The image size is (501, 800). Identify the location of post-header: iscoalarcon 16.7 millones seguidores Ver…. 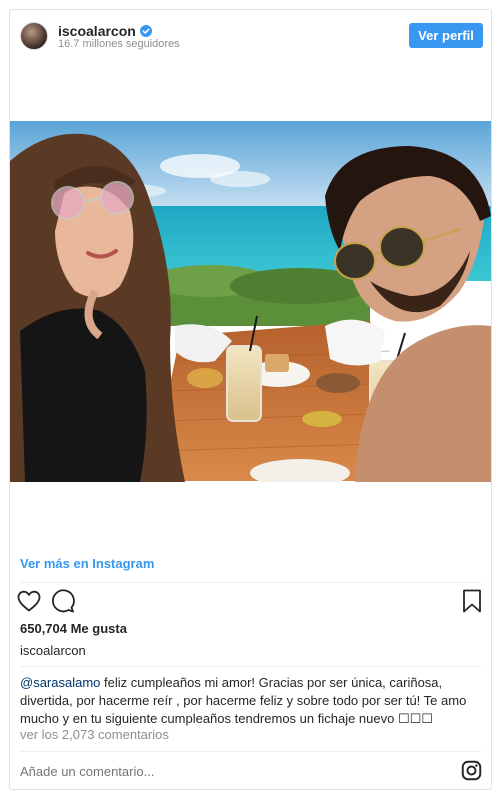
(250, 37).